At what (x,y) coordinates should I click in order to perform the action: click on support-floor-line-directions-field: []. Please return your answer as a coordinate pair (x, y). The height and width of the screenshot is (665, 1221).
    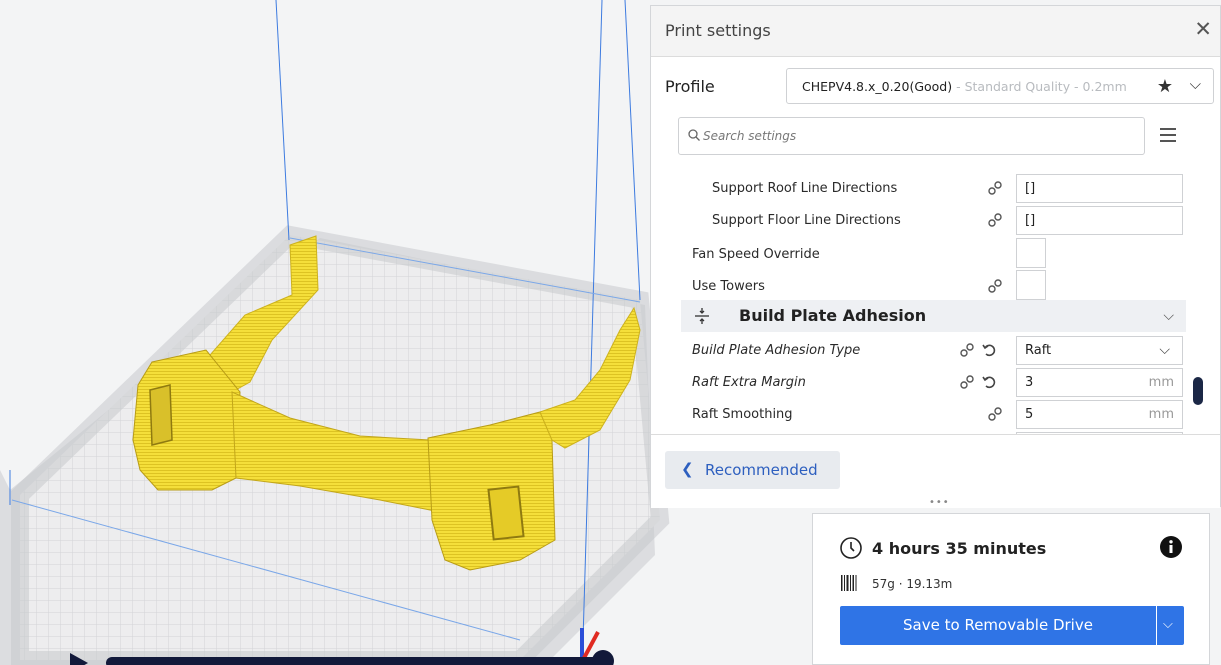
    Looking at the image, I should click on (1099, 220).